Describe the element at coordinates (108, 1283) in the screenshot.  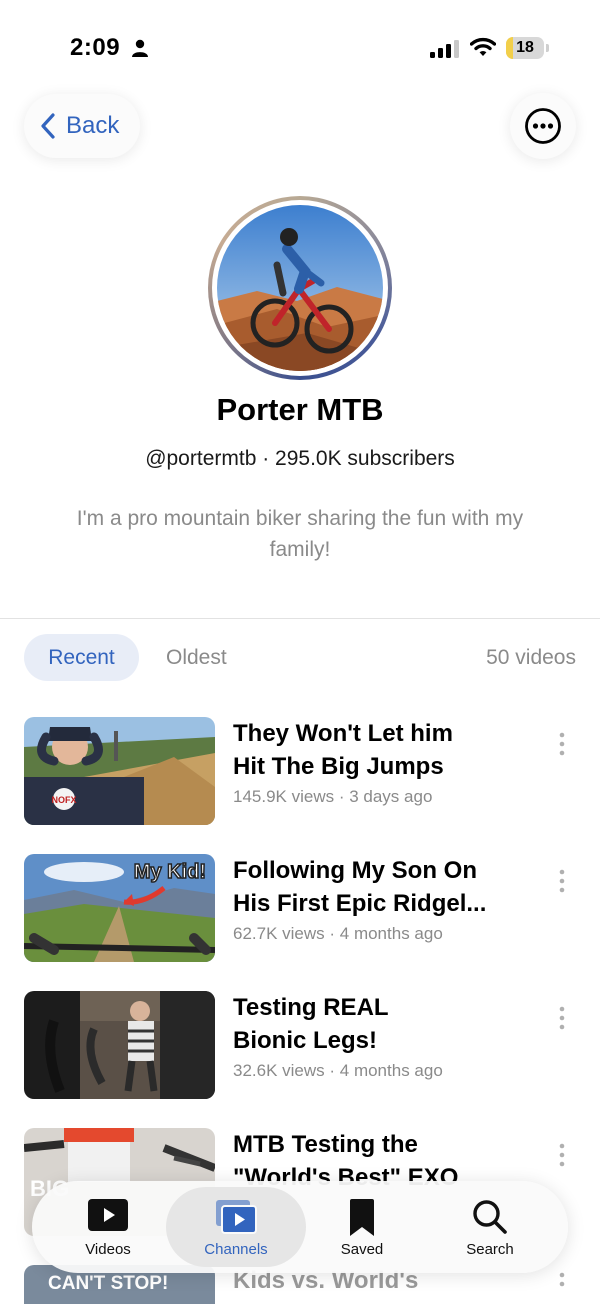
I see `thumbnail-caption: CAN'T STOP!` at that location.